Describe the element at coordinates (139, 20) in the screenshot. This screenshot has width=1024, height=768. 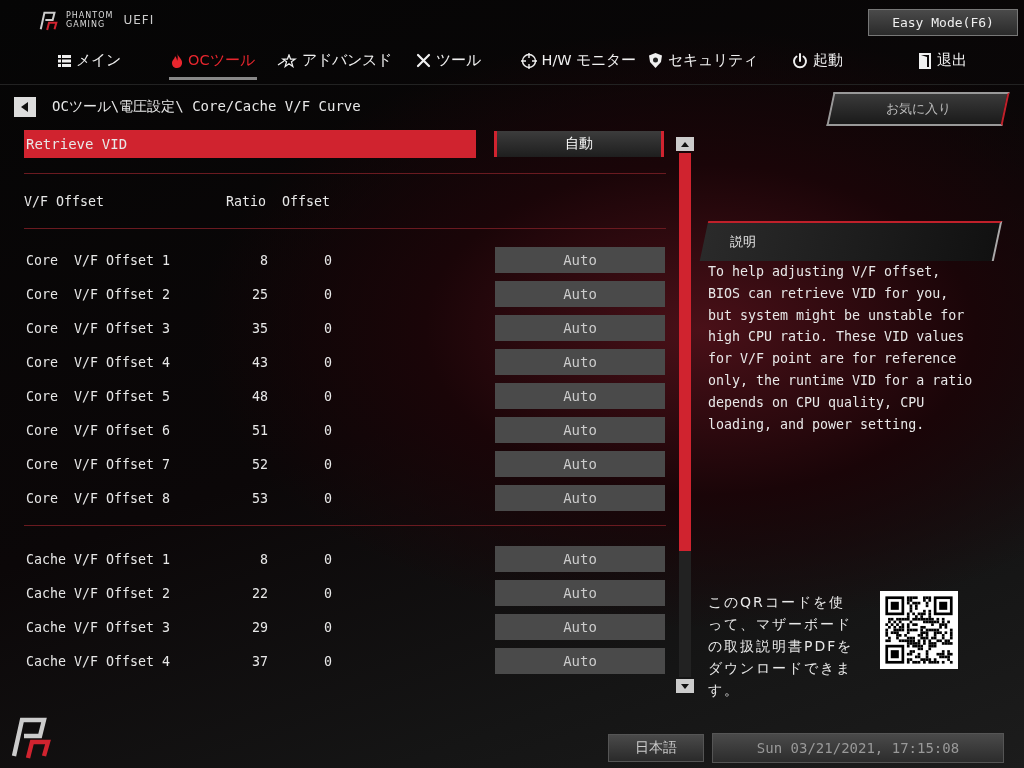
I see `product-name: UEFI` at that location.